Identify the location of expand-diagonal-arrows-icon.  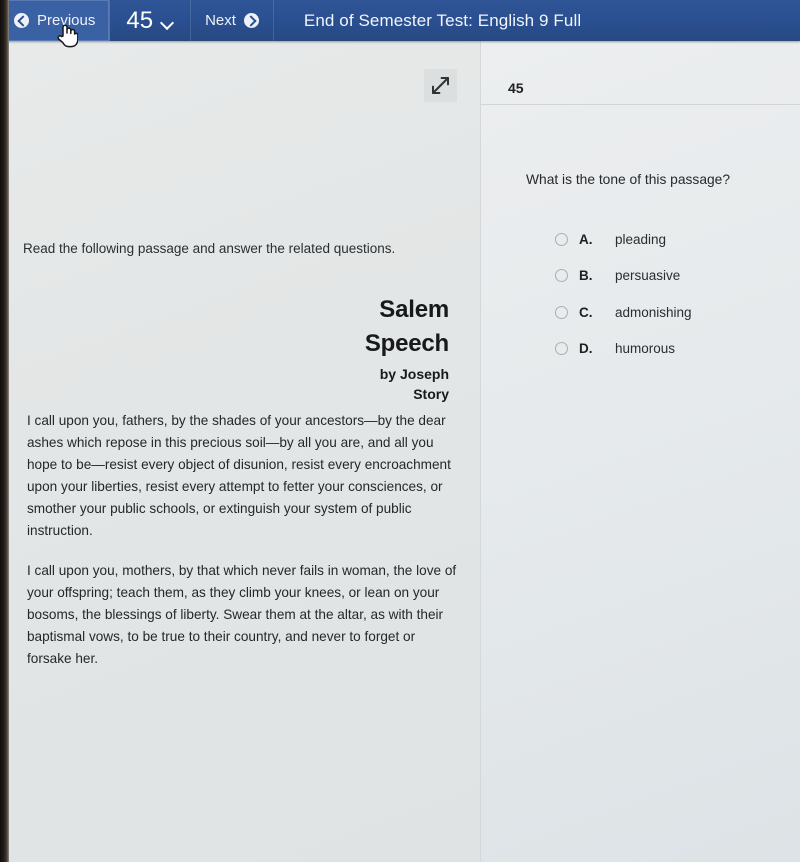
(440, 85).